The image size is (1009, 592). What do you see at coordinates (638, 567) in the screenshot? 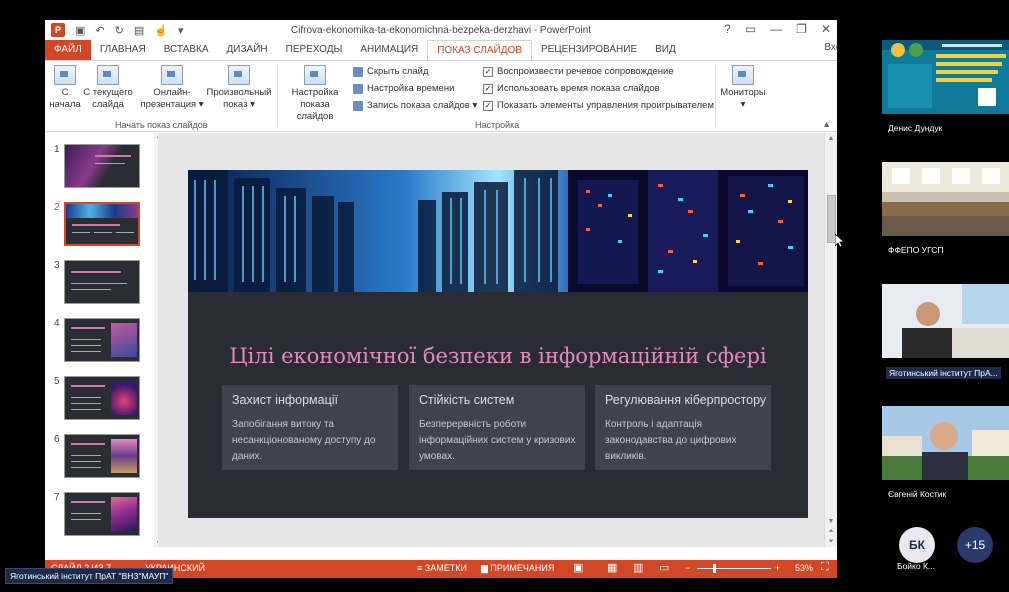
I see `reading-view-icon: ▥` at bounding box center [638, 567].